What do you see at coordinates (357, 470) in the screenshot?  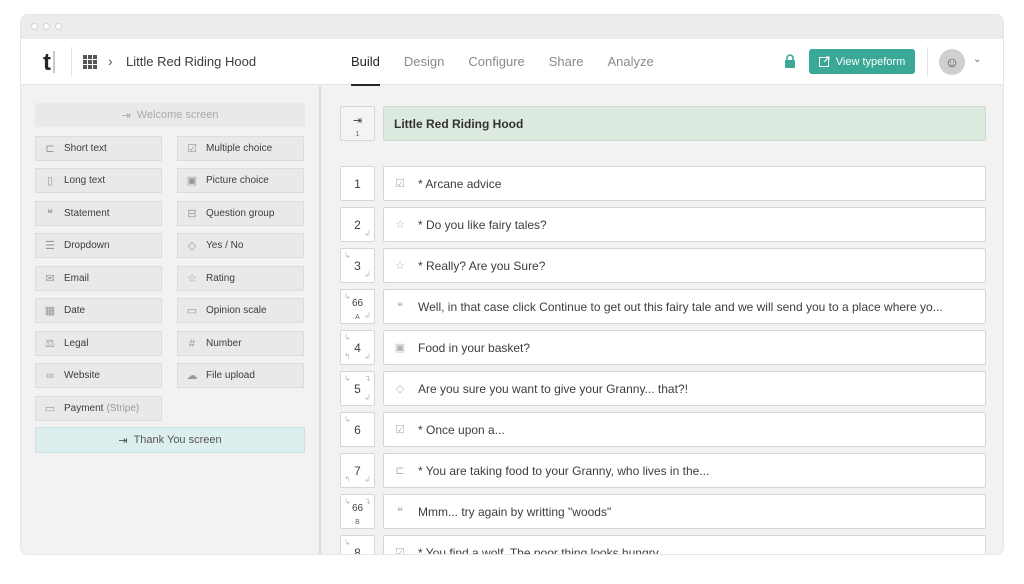 I see `question-number: ↰ 7 ↲` at bounding box center [357, 470].